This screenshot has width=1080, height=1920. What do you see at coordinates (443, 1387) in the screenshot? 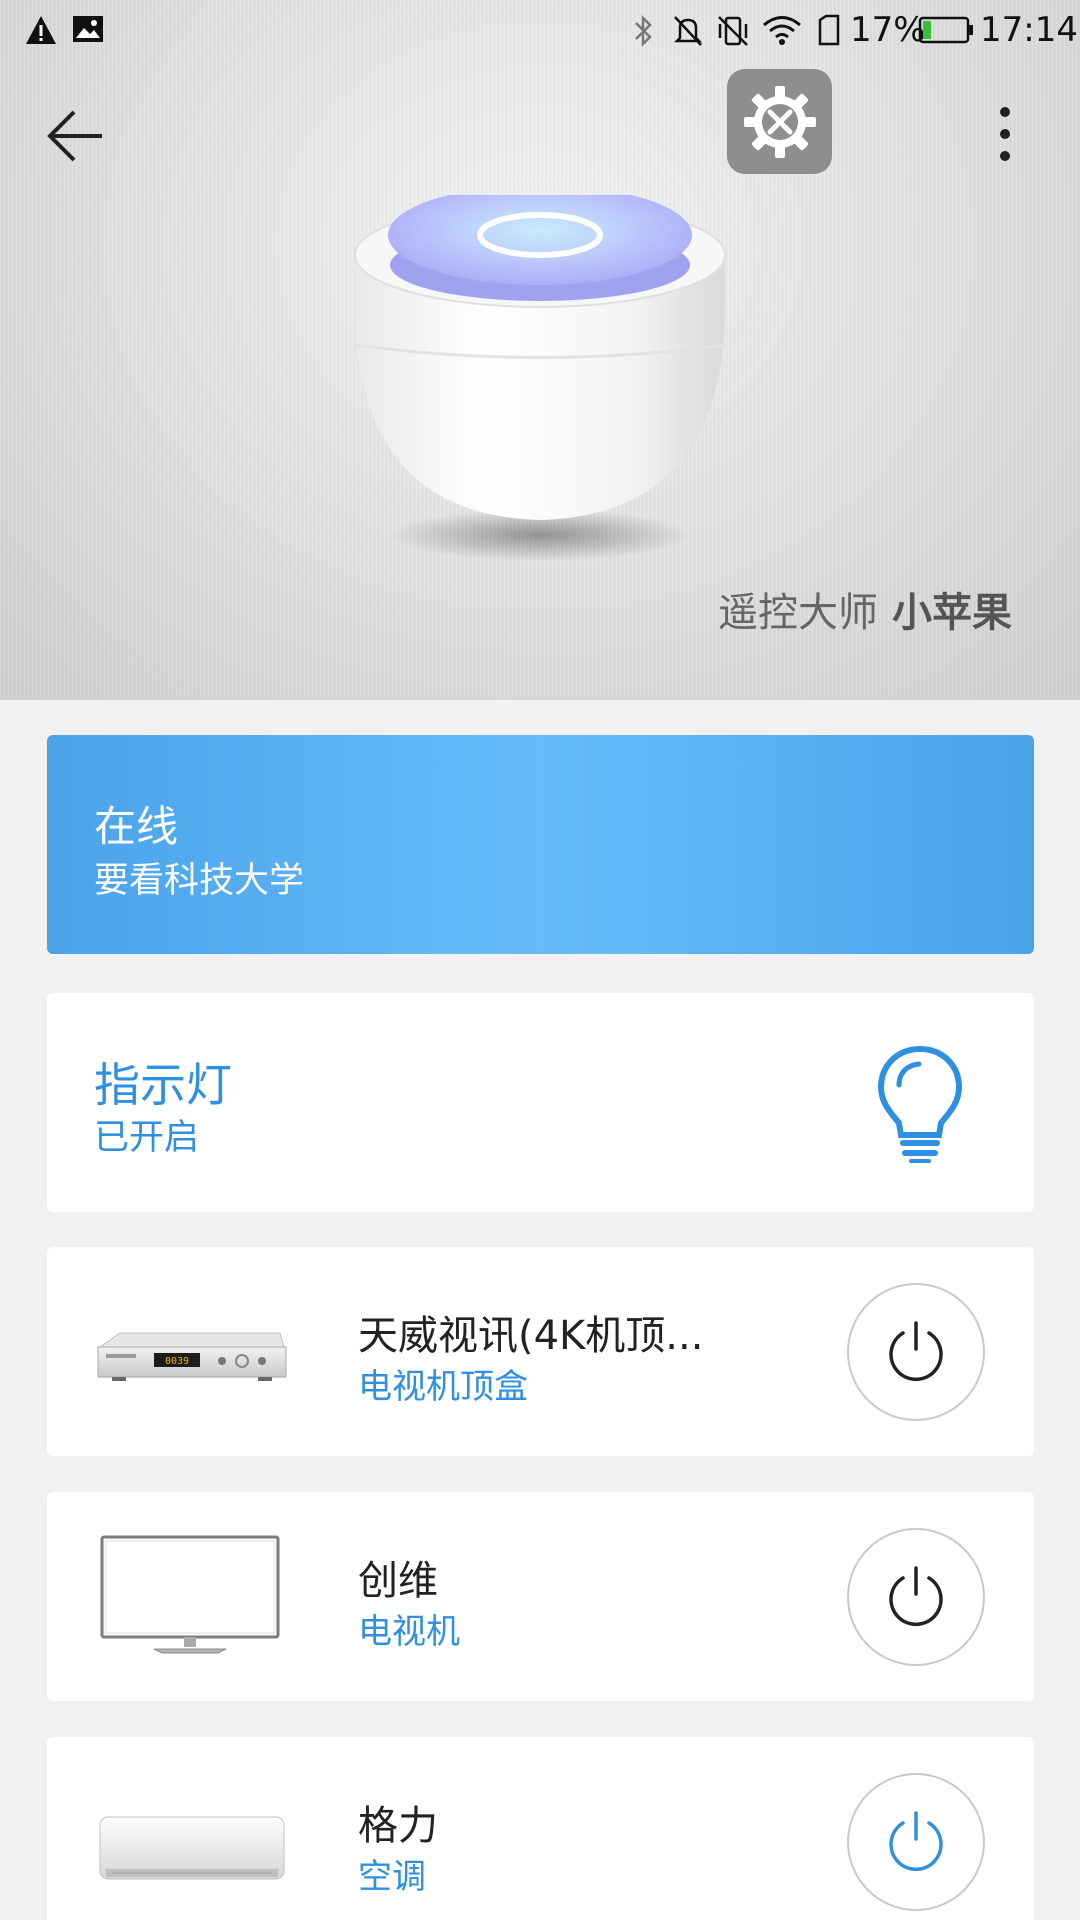
I see `device-type: 电视机顶盒` at bounding box center [443, 1387].